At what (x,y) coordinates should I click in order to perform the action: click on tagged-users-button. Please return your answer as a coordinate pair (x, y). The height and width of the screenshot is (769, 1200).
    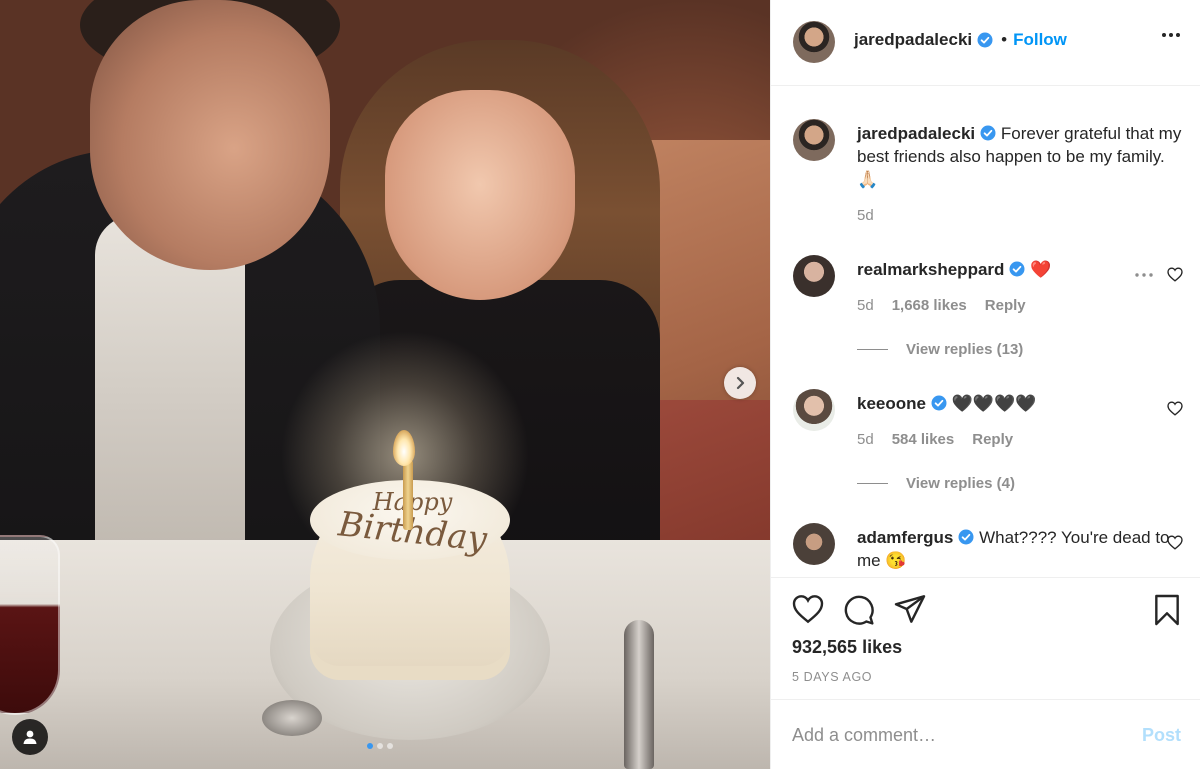
    Looking at the image, I should click on (30, 737).